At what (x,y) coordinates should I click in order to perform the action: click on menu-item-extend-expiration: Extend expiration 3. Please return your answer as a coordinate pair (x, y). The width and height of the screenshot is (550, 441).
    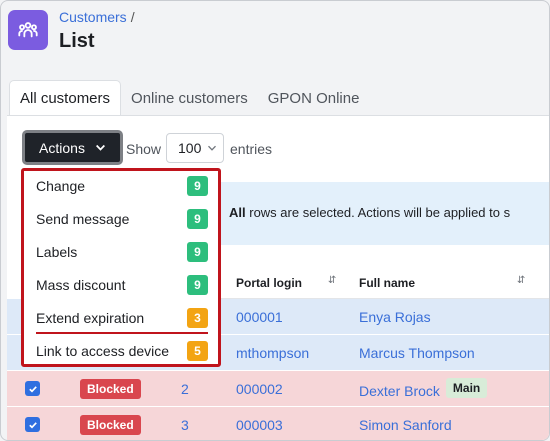
    Looking at the image, I should click on (121, 319).